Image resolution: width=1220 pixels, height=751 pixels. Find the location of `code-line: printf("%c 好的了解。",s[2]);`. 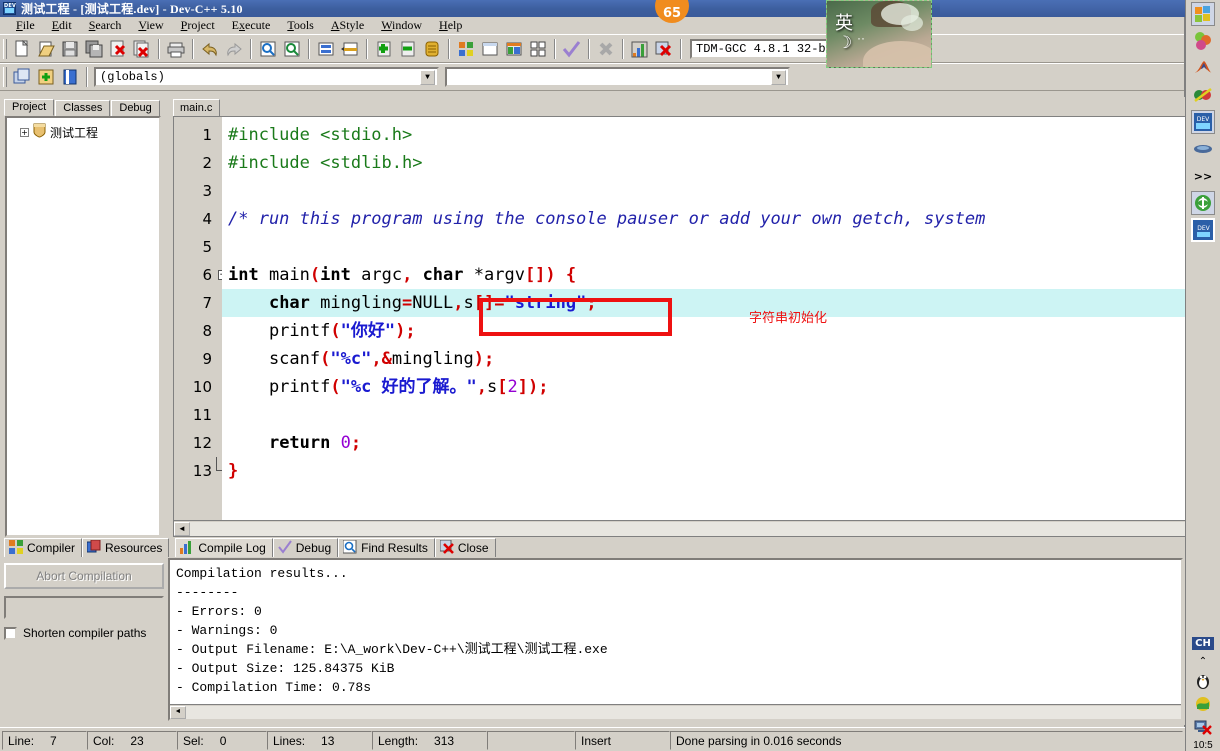

code-line: printf("%c 好的了解。",s[2]); is located at coordinates (703, 387).